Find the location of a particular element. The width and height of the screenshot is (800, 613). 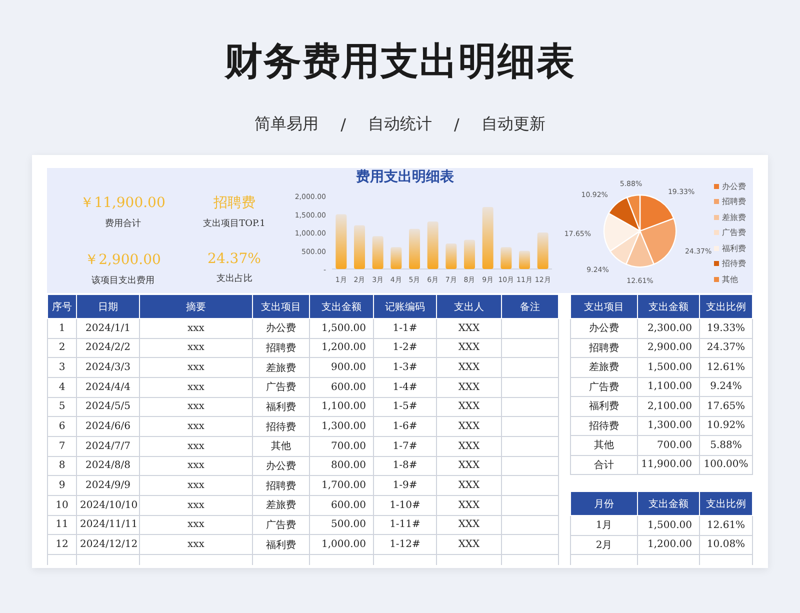

table-cell: 1月 is located at coordinates (604, 525).